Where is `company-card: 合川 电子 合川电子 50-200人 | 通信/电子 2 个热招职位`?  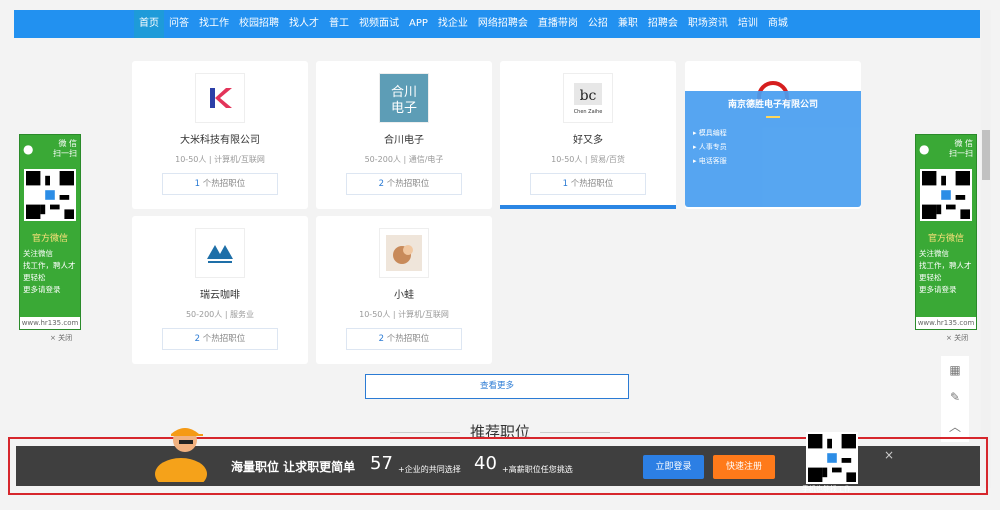
company-card: 合川 电子 合川电子 50-200人 | 通信/电子 2 个热招职位 is located at coordinates (404, 135).